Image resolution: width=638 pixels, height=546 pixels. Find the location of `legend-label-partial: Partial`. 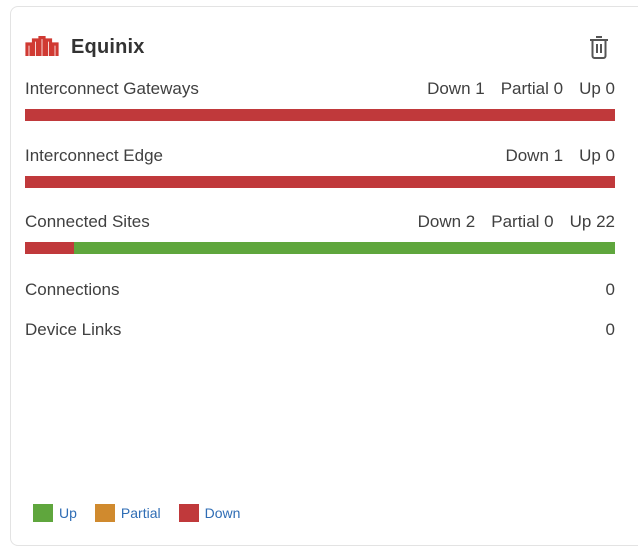

legend-label-partial: Partial is located at coordinates (140, 513).